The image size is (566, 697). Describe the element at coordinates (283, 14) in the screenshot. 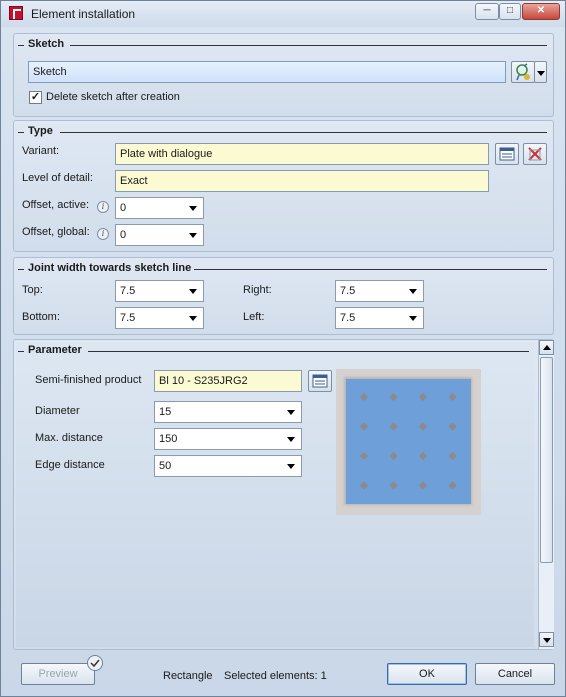

I see `title-bar: Element installation ─ □ ✕` at that location.